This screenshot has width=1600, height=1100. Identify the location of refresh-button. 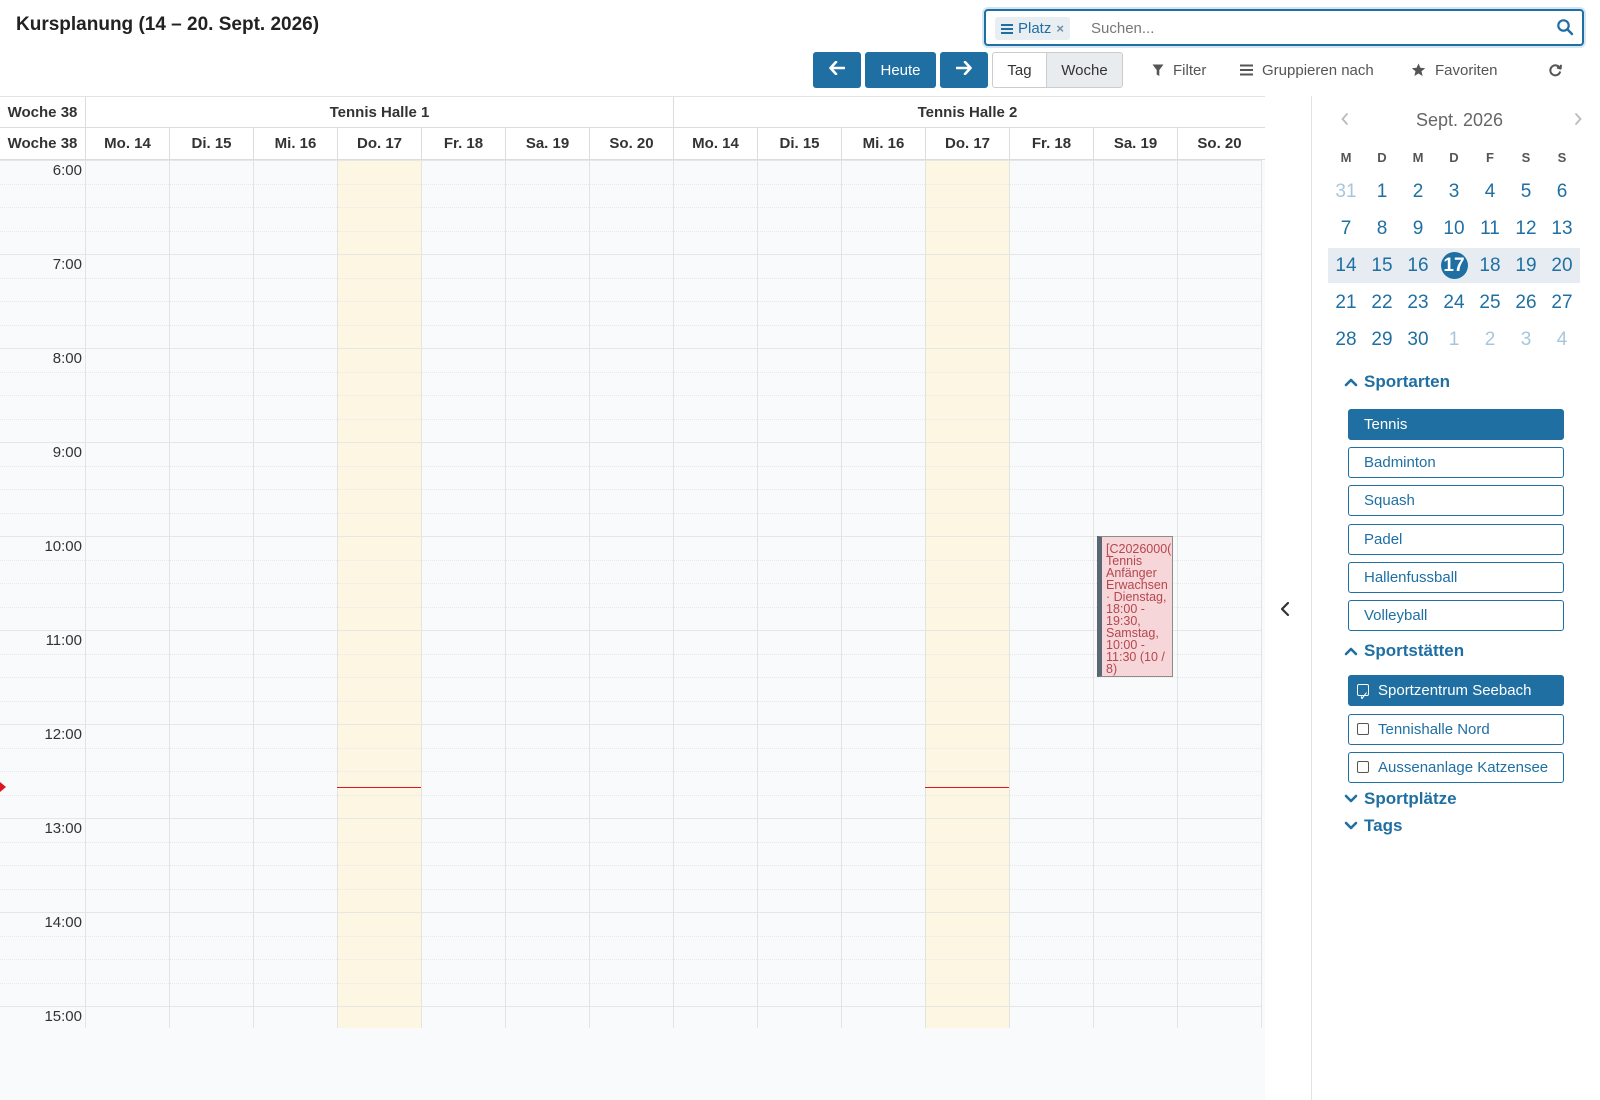
(1555, 70).